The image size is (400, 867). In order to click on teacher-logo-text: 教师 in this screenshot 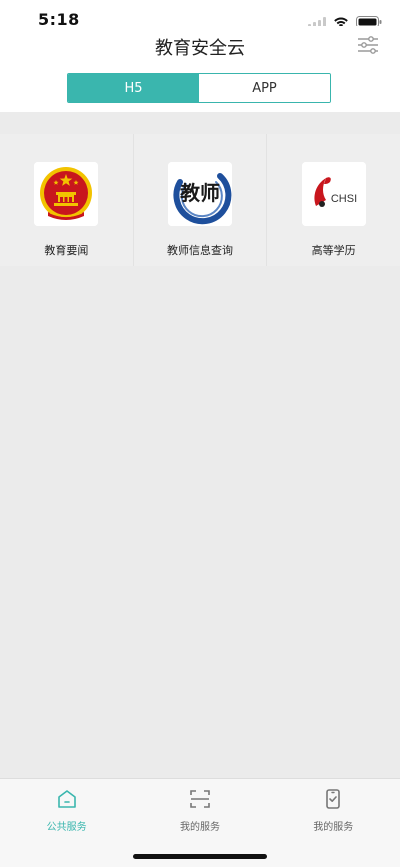, I will do `click(200, 193)`.